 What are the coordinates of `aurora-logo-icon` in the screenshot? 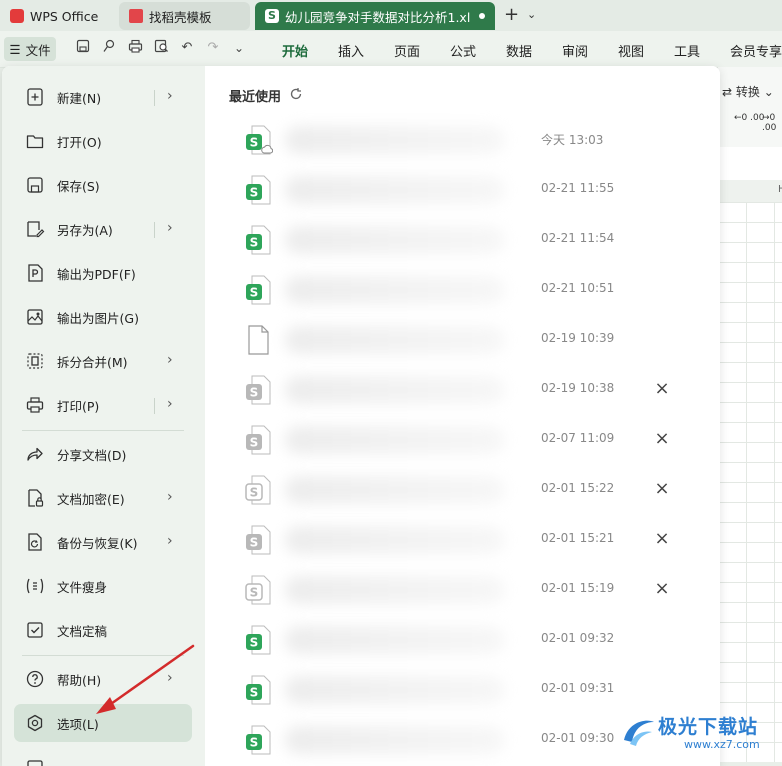 It's located at (639, 733).